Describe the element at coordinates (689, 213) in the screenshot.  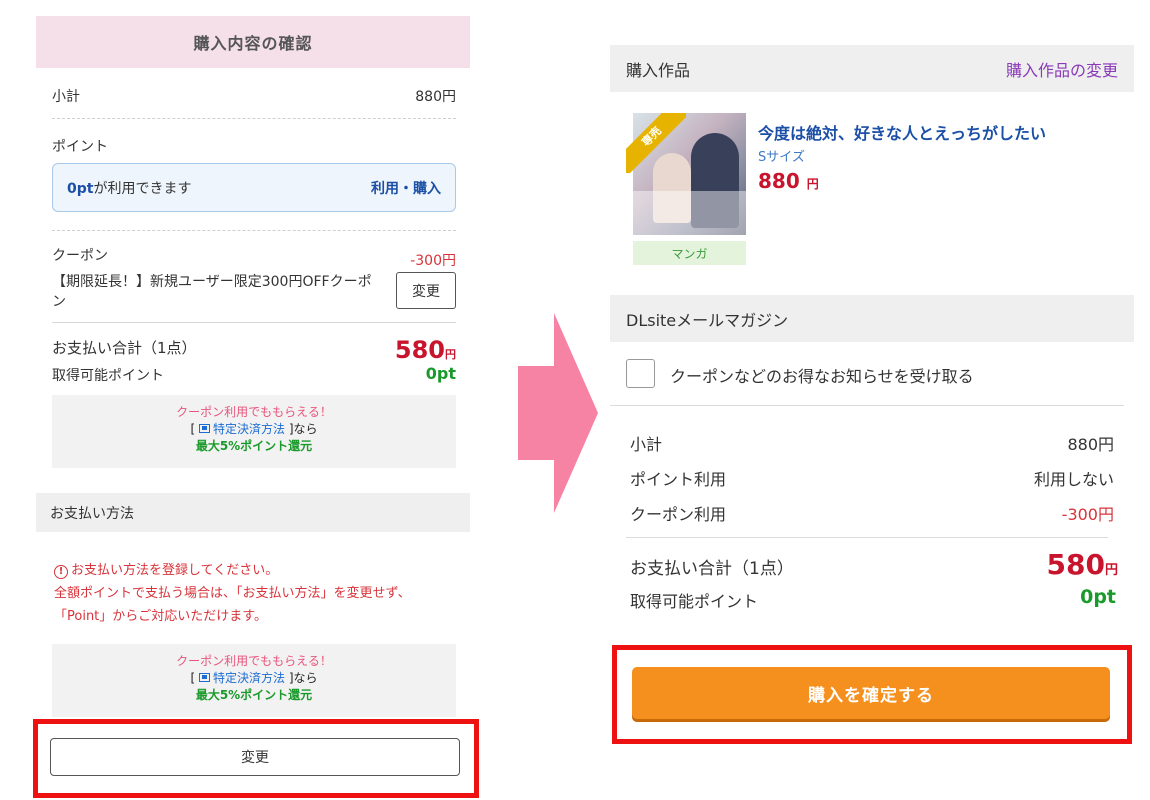
I see `cover-sheet` at that location.